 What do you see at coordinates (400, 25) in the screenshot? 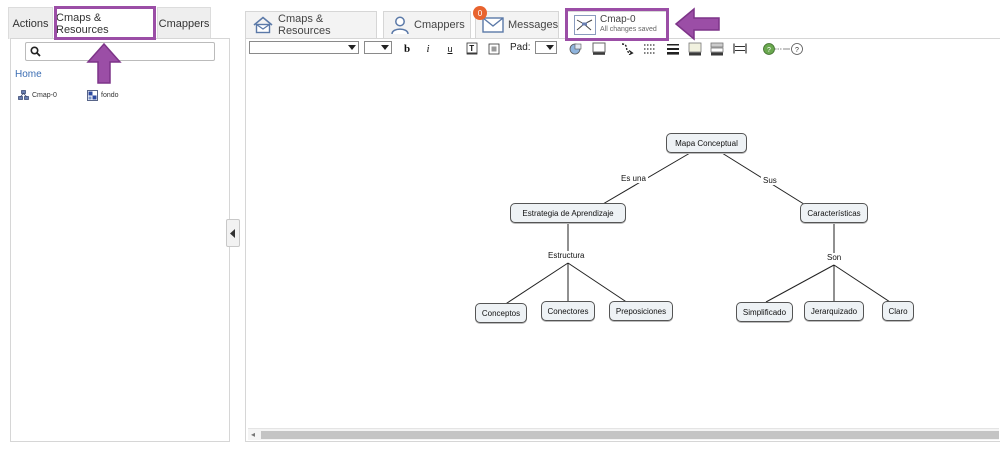
I see `user-icon` at bounding box center [400, 25].